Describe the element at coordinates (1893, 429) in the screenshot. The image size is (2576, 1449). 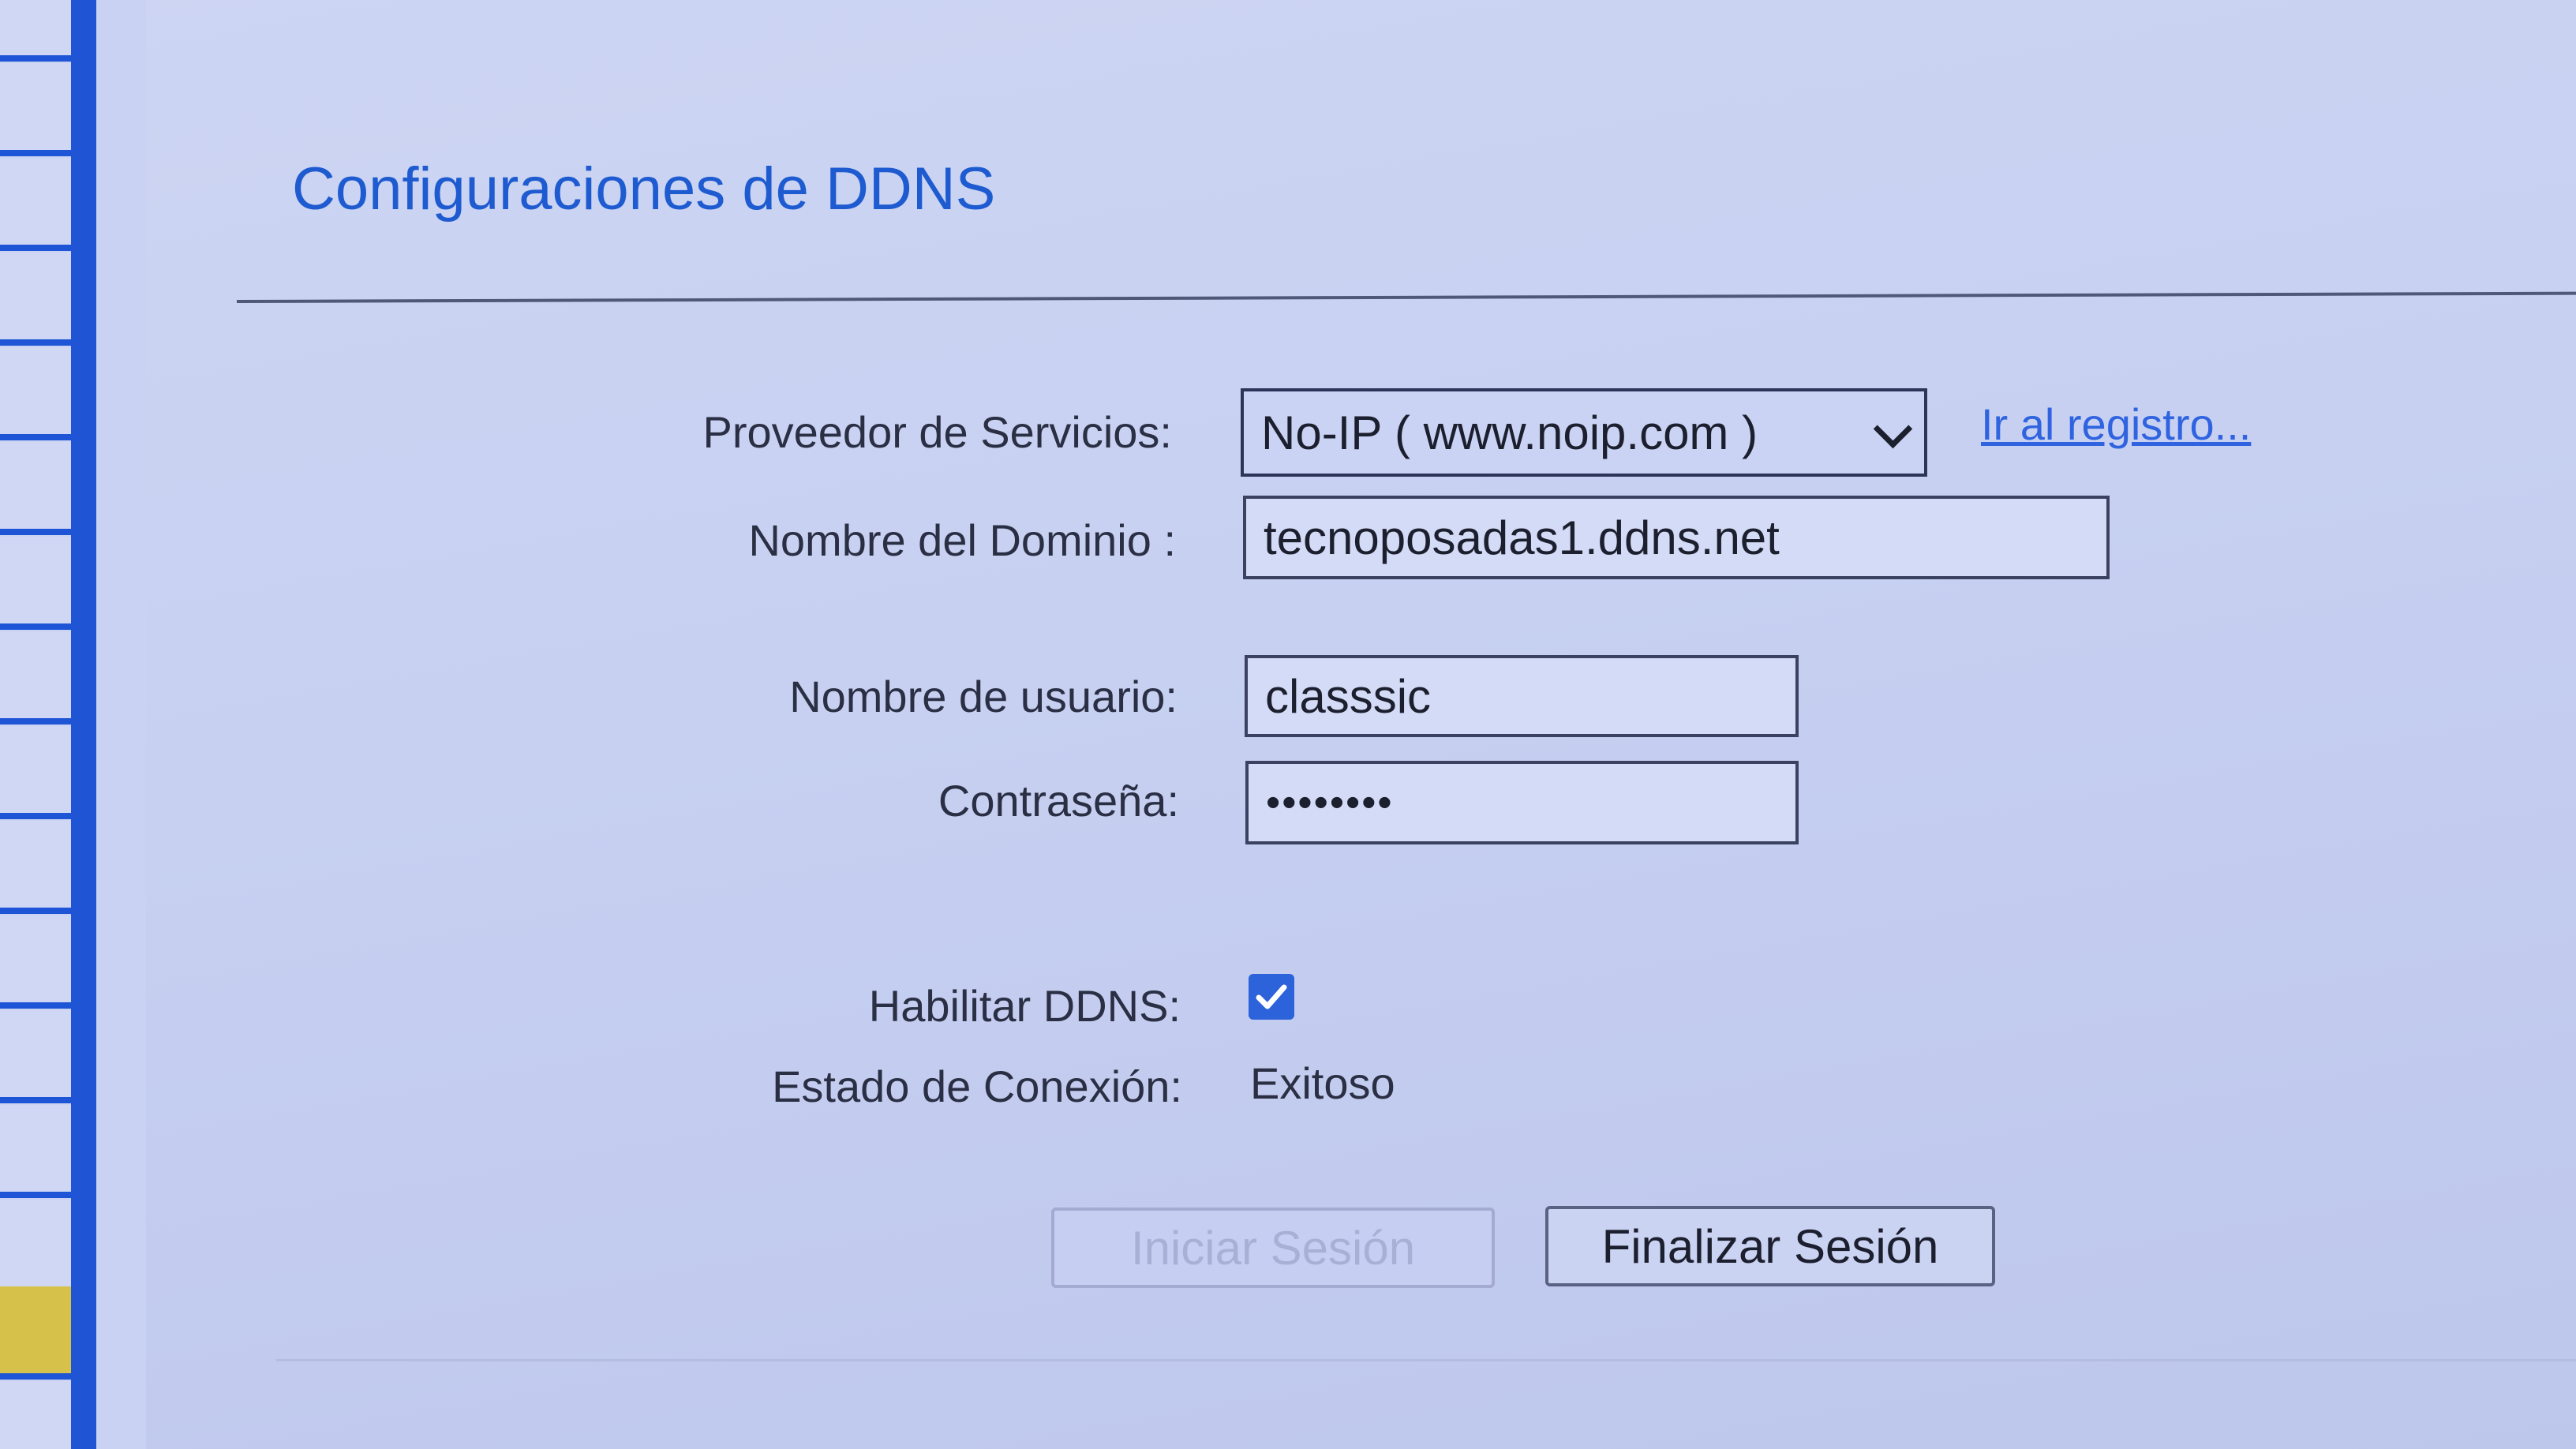
I see `chevron-down-icon` at that location.